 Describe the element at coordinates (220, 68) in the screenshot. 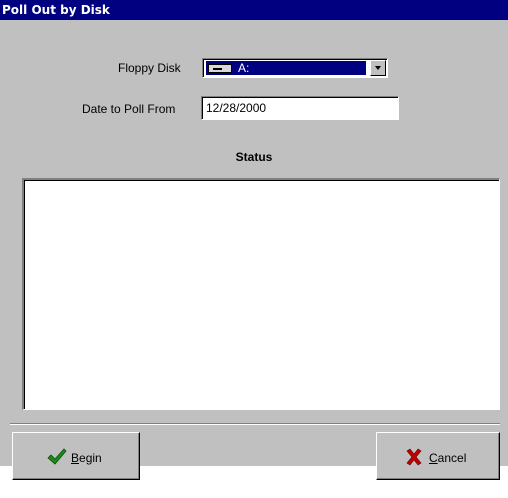

I see `floppy-drive-icon` at that location.